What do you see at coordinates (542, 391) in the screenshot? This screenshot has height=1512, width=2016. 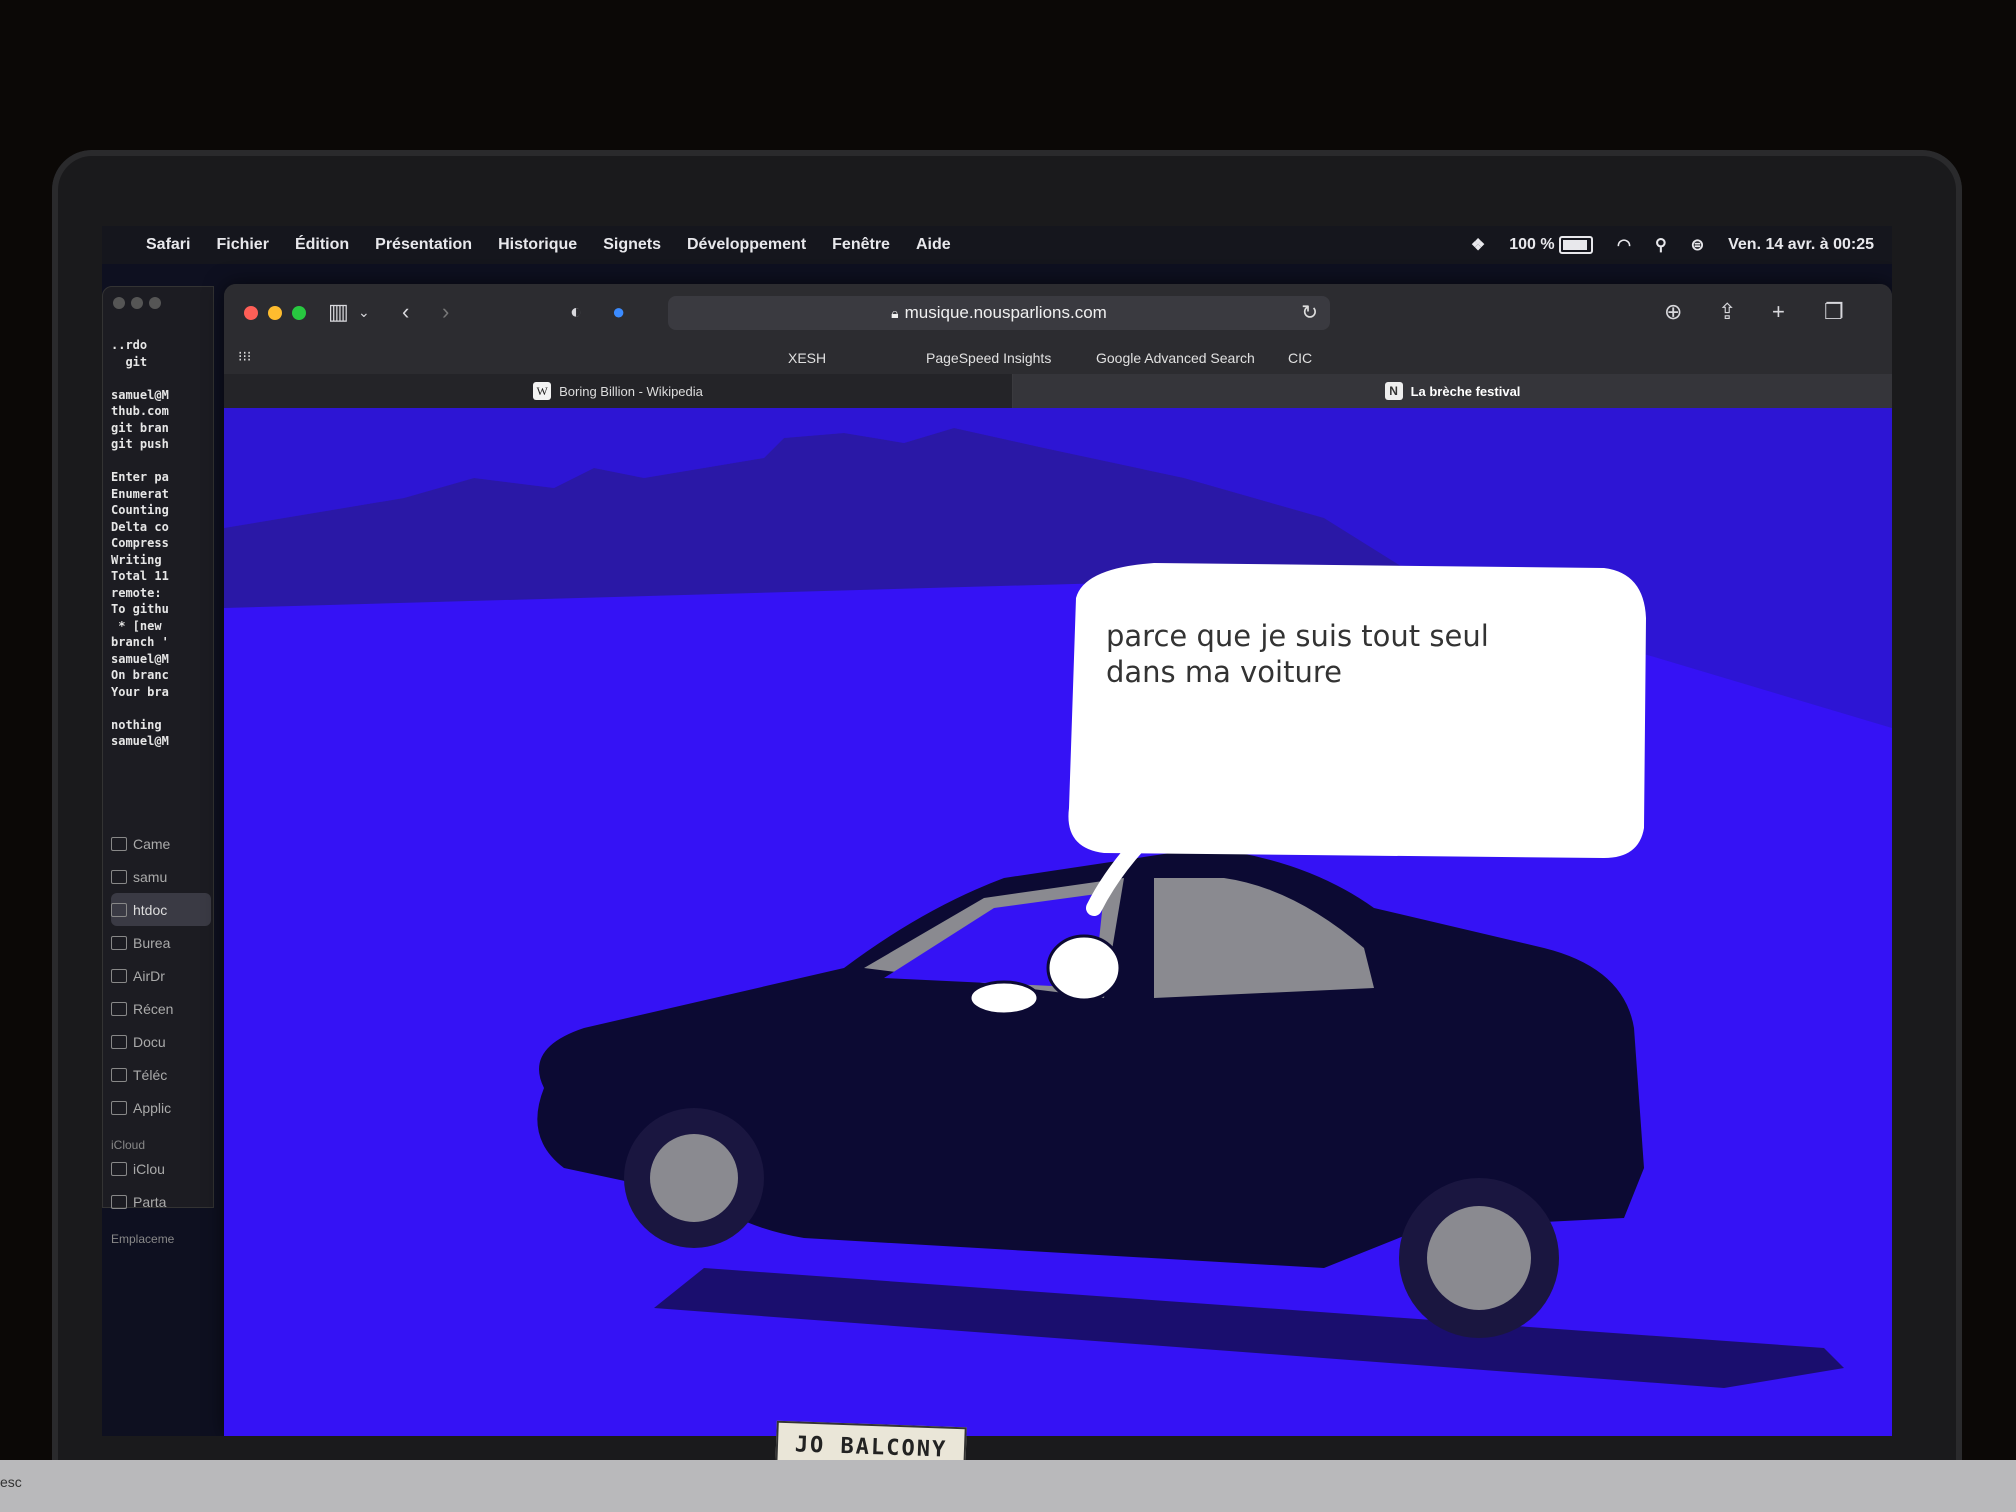 I see `wikipedia-icon: W` at bounding box center [542, 391].